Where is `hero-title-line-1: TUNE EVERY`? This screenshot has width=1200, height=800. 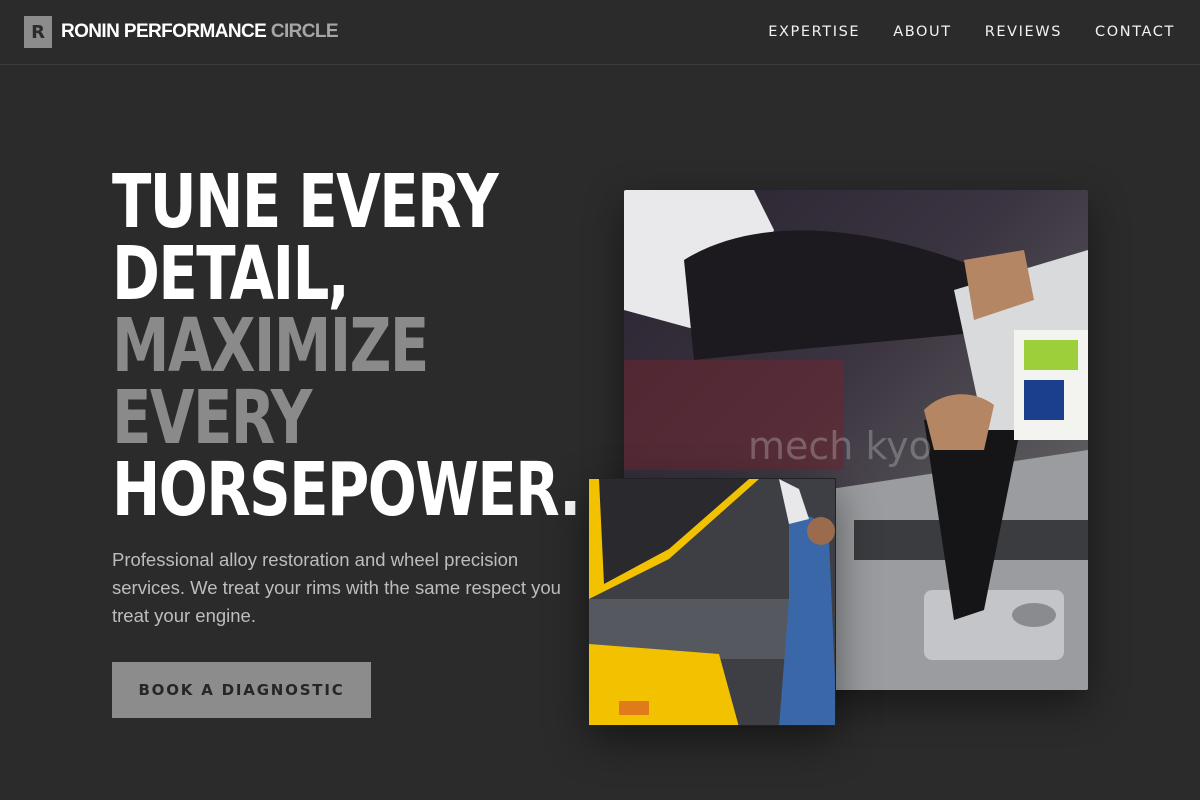 hero-title-line-1: TUNE EVERY is located at coordinates (305, 202).